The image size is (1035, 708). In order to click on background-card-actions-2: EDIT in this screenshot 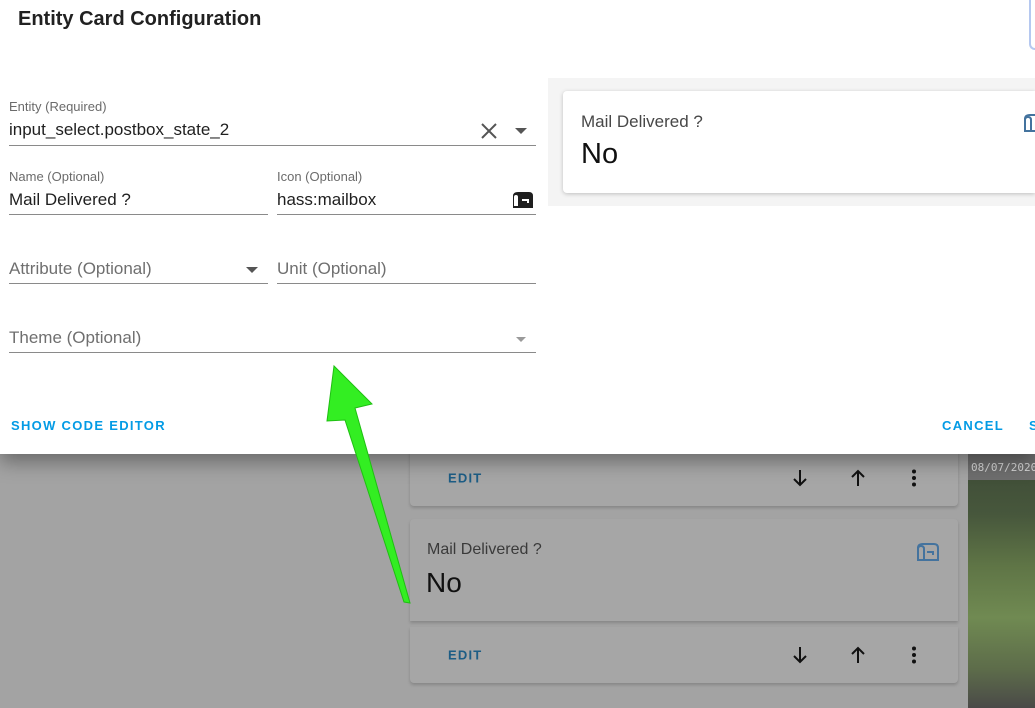, I will do `click(684, 655)`.